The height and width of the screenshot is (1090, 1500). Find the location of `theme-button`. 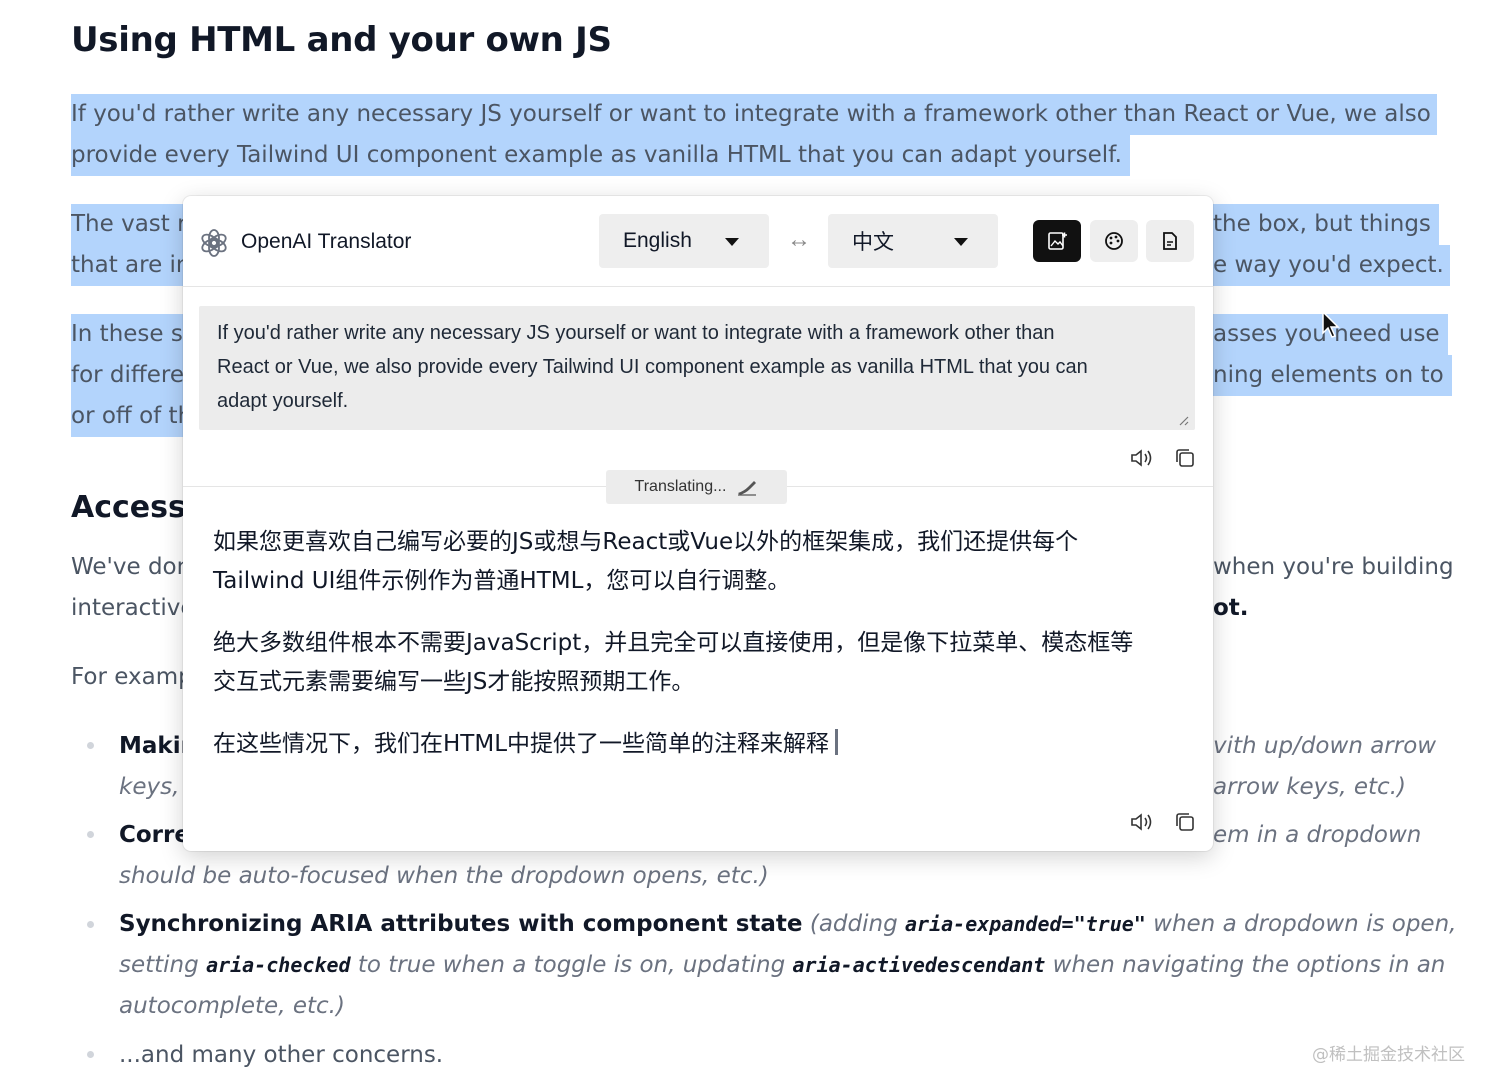

theme-button is located at coordinates (1114, 241).